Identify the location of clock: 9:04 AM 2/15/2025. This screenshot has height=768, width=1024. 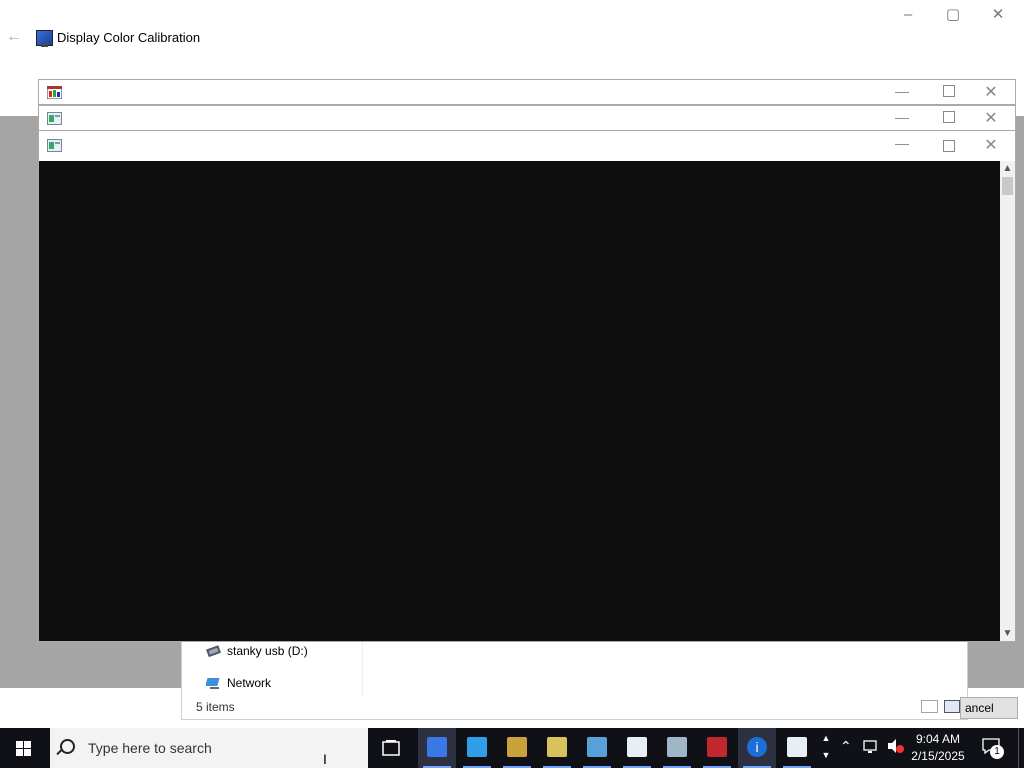
(938, 748).